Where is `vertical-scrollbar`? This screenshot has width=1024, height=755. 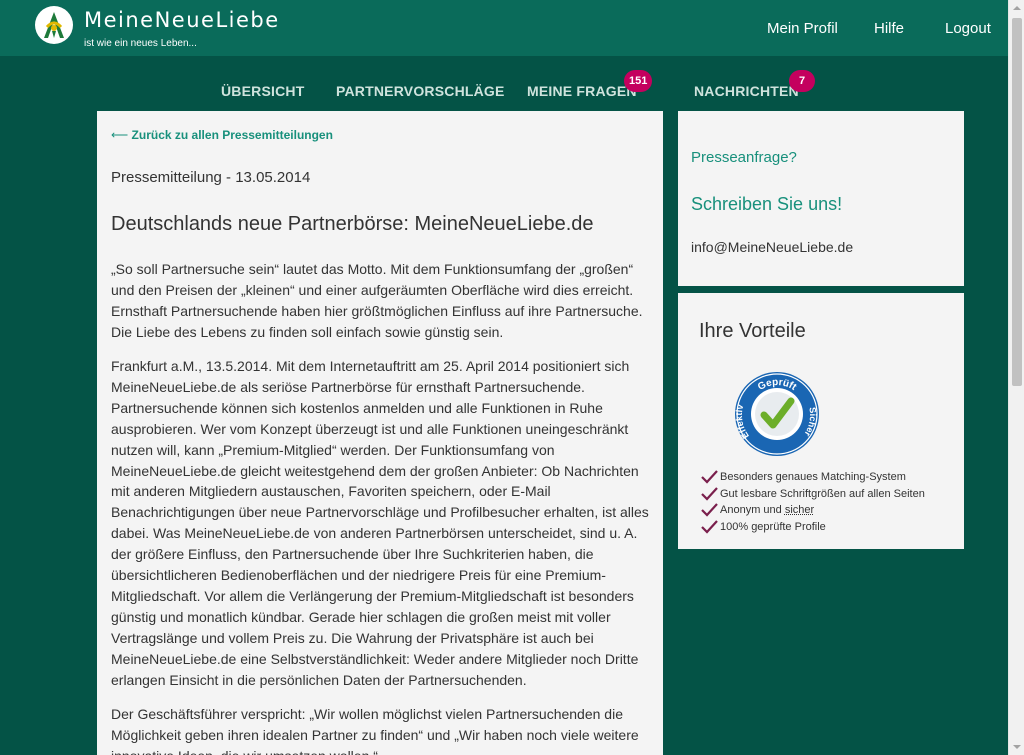
vertical-scrollbar is located at coordinates (1016, 377).